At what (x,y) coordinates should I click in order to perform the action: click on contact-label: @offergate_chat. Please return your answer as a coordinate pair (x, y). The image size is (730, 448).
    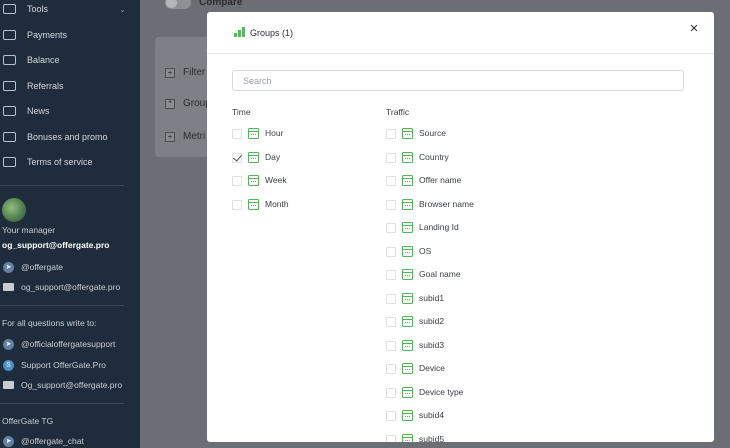
    Looking at the image, I should click on (52, 441).